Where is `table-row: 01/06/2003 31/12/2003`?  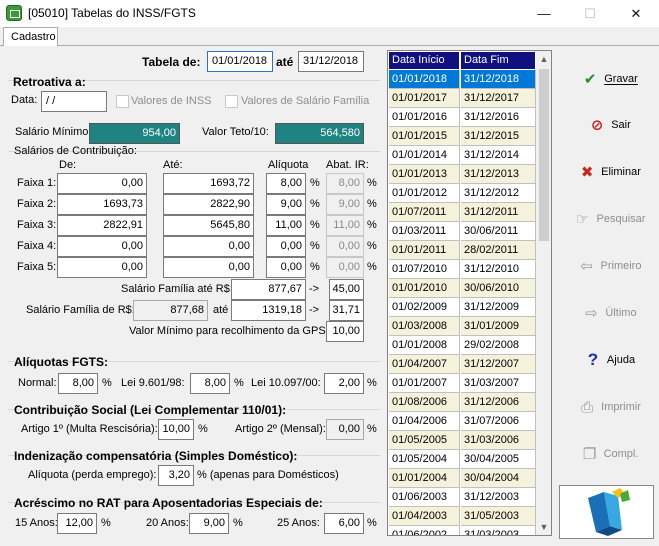
table-row: 01/06/2003 31/12/2003 is located at coordinates (462, 497).